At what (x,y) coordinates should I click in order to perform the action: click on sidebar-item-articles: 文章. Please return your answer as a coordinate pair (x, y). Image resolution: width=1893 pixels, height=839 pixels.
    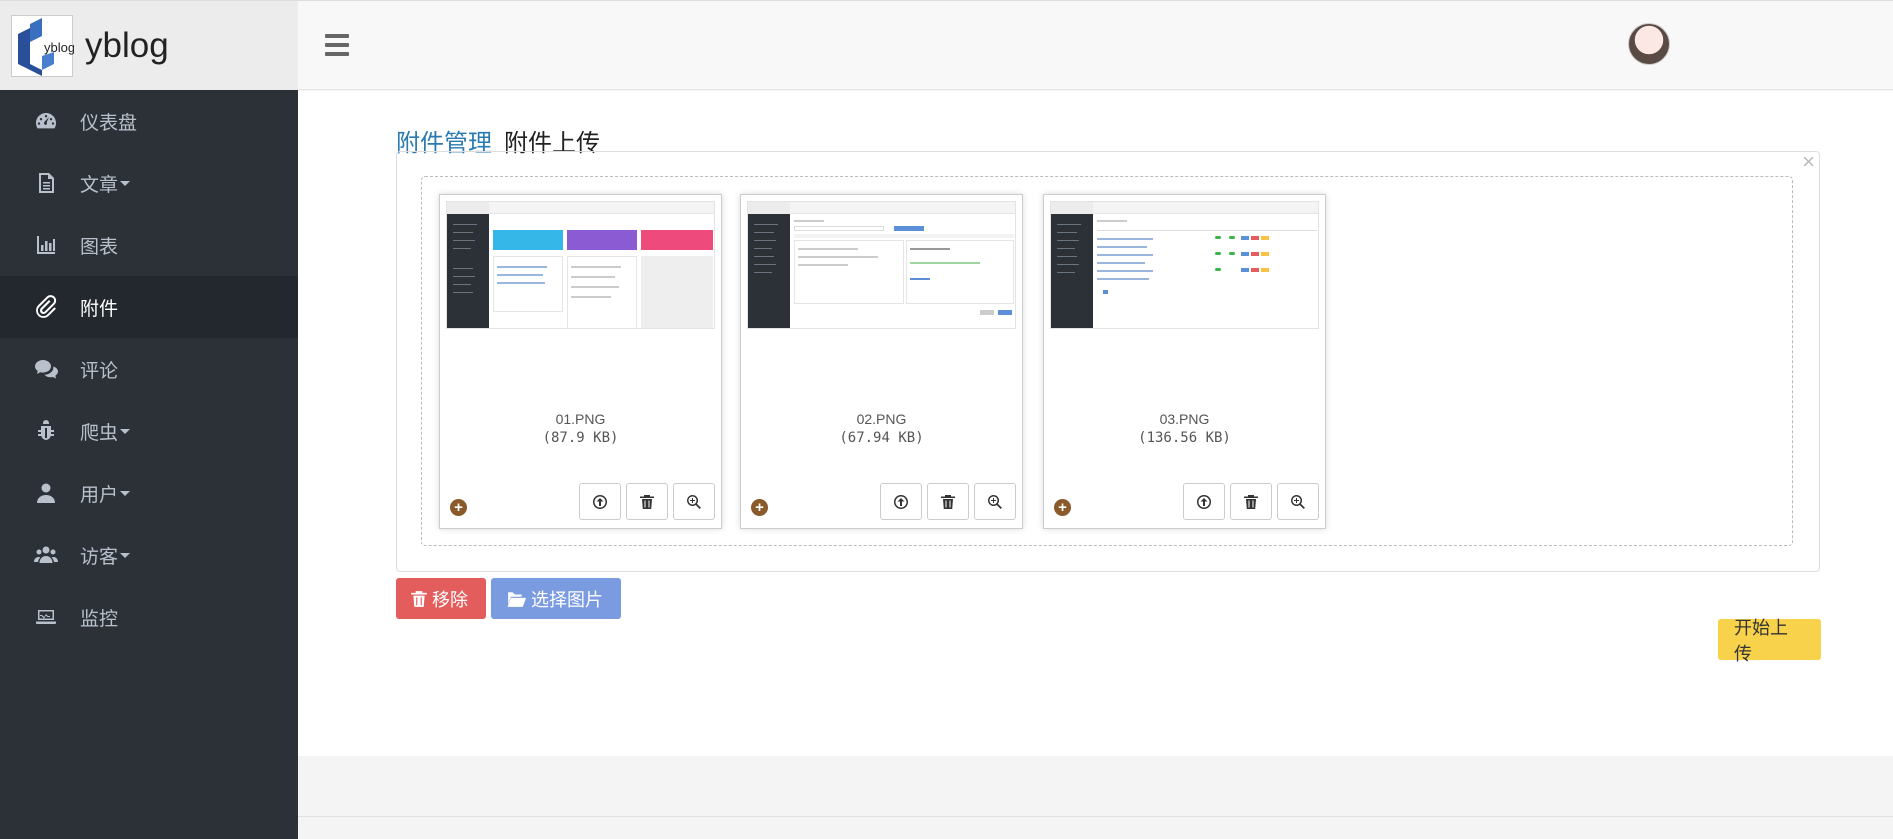
    Looking at the image, I should click on (149, 183).